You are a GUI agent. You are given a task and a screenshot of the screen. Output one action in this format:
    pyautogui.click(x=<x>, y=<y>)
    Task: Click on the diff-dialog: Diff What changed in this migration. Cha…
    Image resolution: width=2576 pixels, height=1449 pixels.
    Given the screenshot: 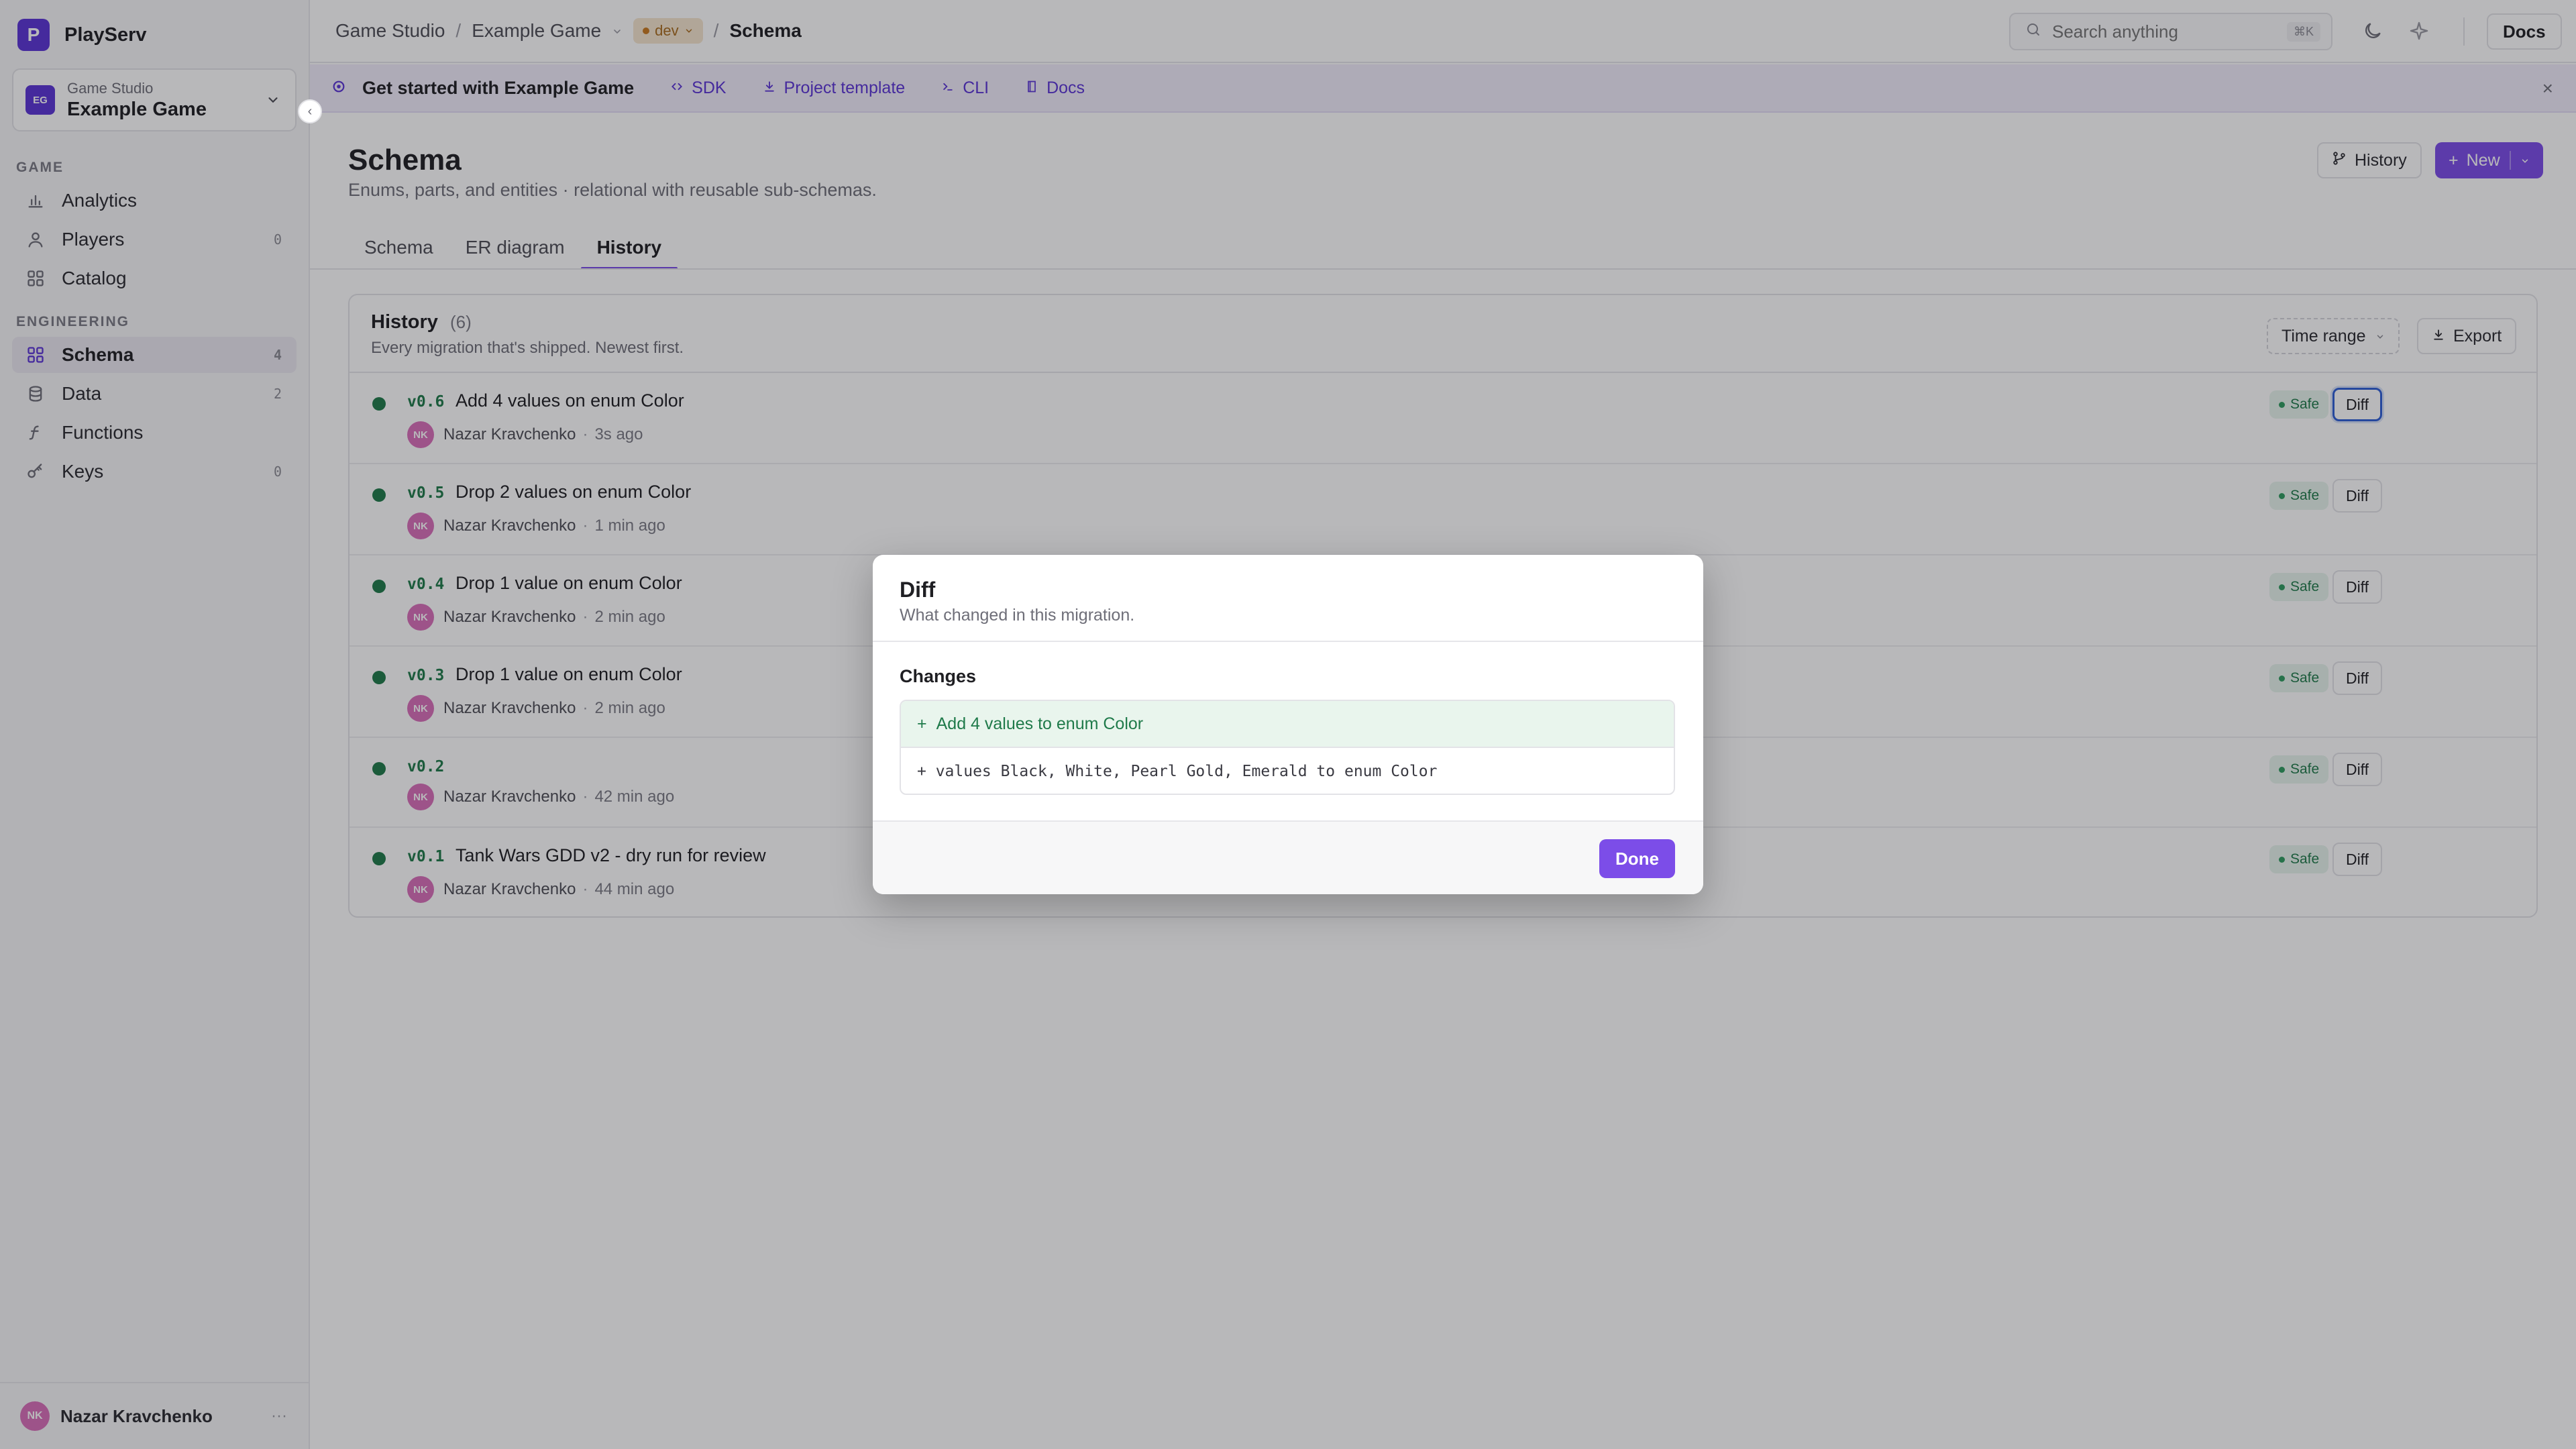 What is the action you would take?
    pyautogui.click(x=1288, y=724)
    